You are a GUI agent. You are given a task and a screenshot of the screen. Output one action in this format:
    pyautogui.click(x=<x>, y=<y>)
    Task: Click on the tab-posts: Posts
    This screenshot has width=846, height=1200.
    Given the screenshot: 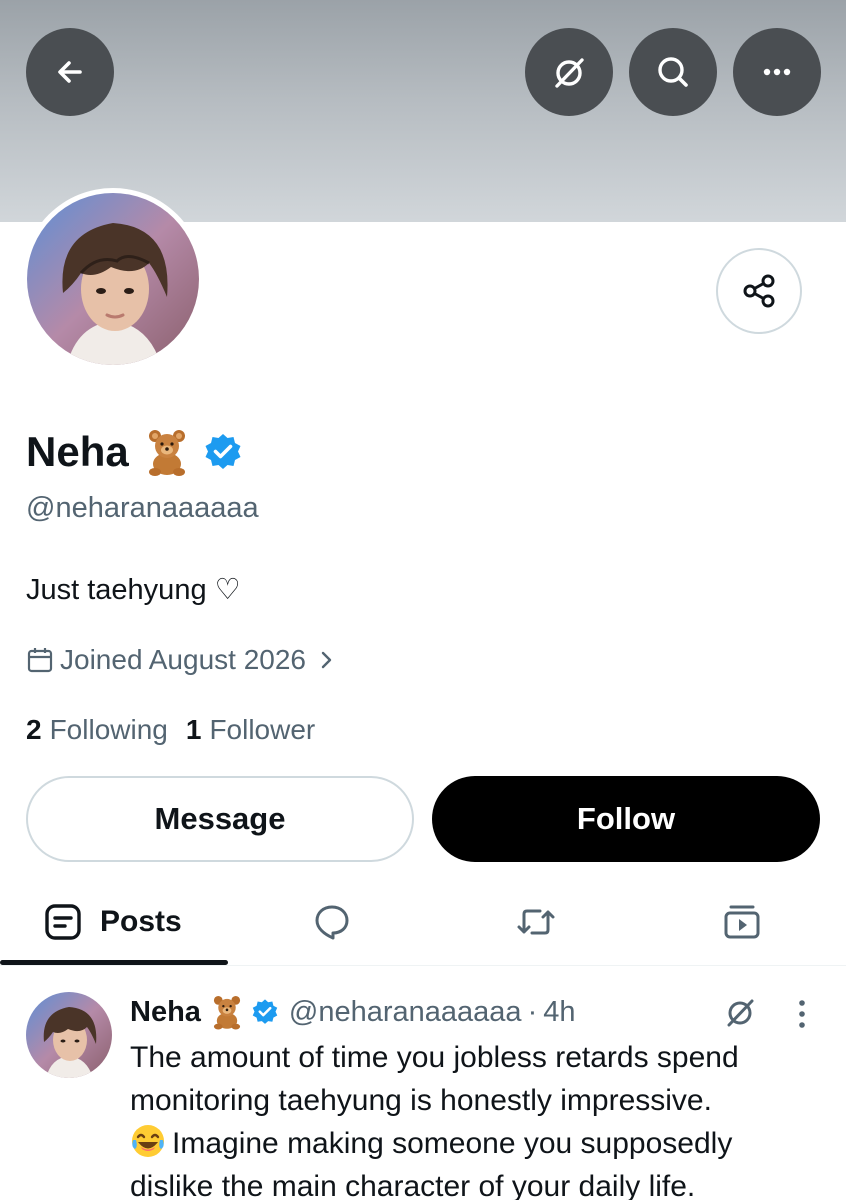 What is the action you would take?
    pyautogui.click(x=124, y=922)
    